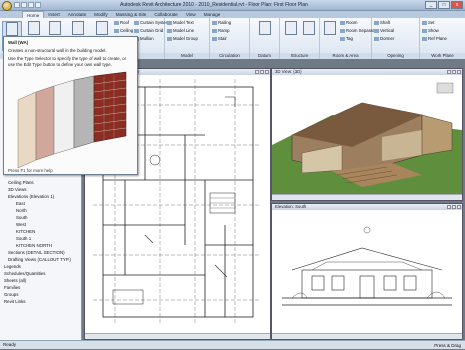 The width and height of the screenshot is (465, 350). Describe the element at coordinates (18, 42) in the screenshot. I see `tooltip-title: Wall (WA)` at that location.